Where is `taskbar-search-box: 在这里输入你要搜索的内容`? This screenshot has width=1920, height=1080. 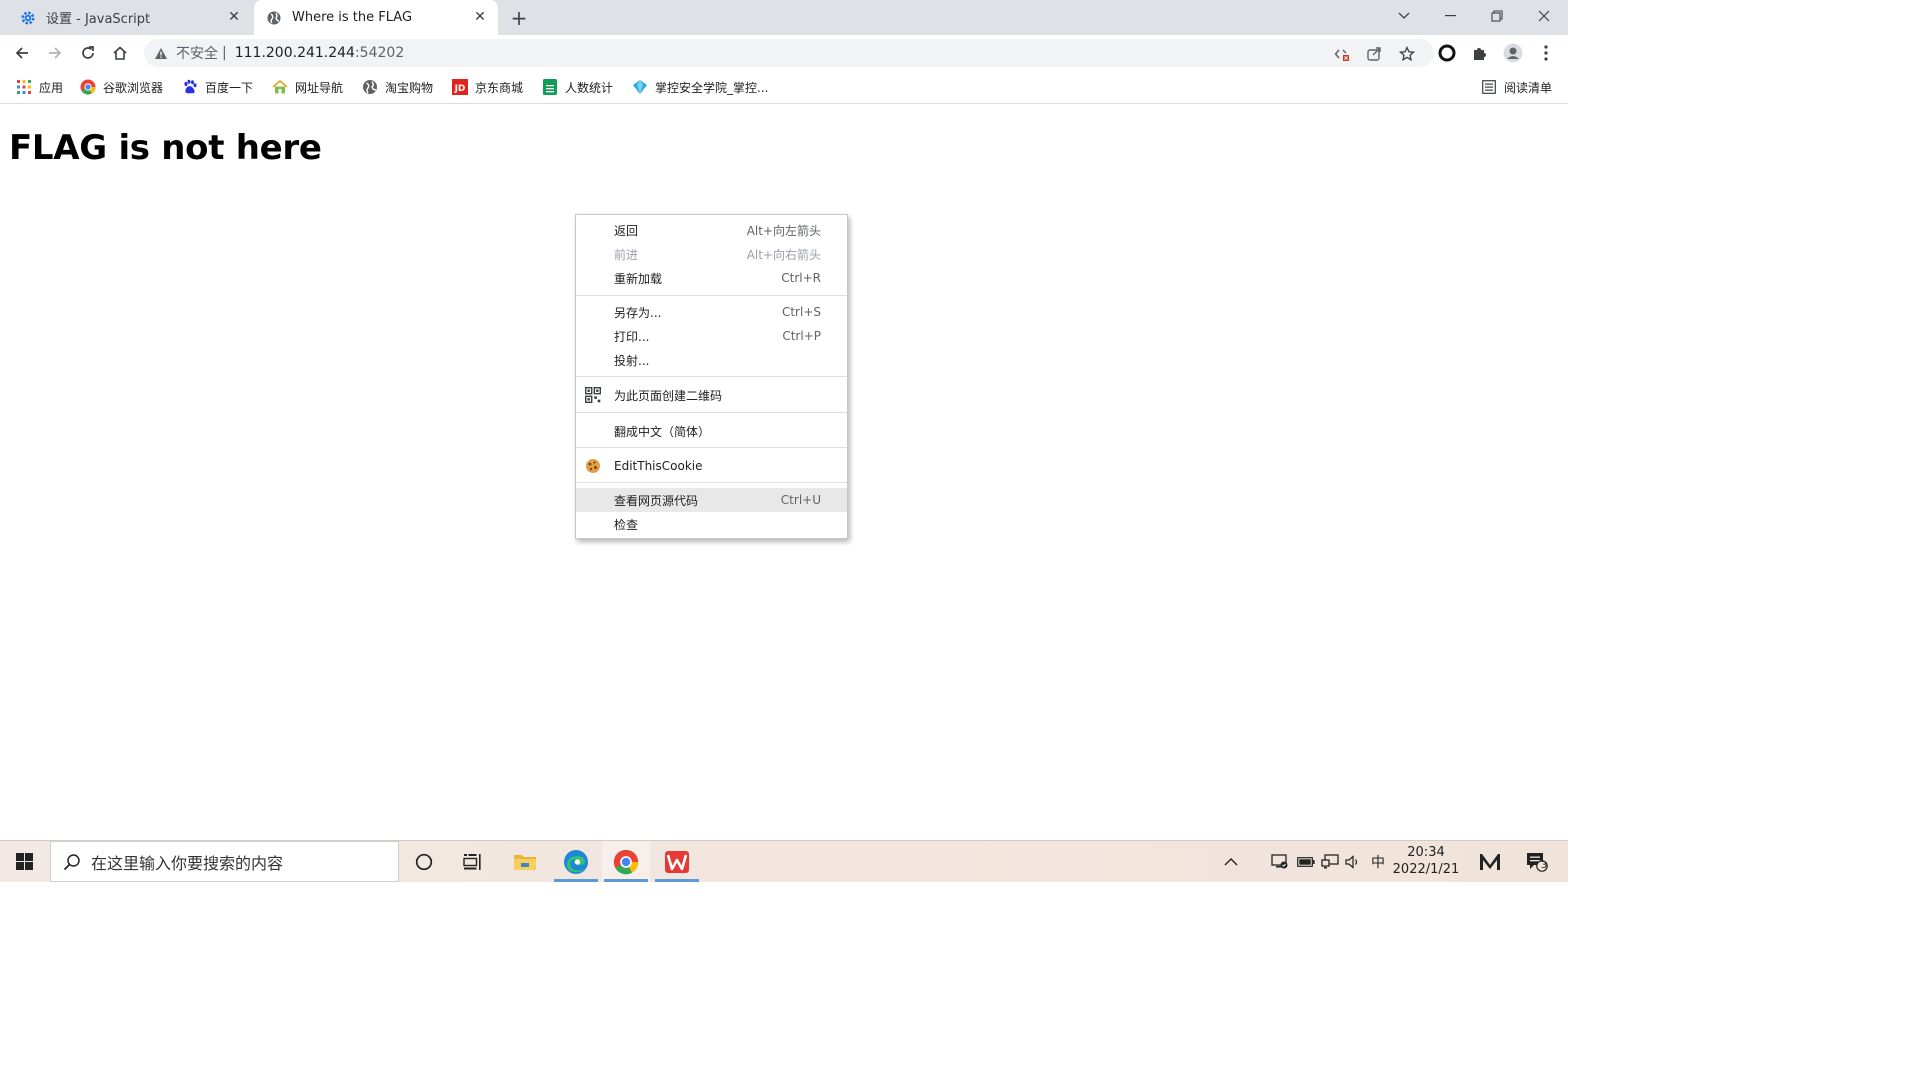 taskbar-search-box: 在这里输入你要搜索的内容 is located at coordinates (224, 861).